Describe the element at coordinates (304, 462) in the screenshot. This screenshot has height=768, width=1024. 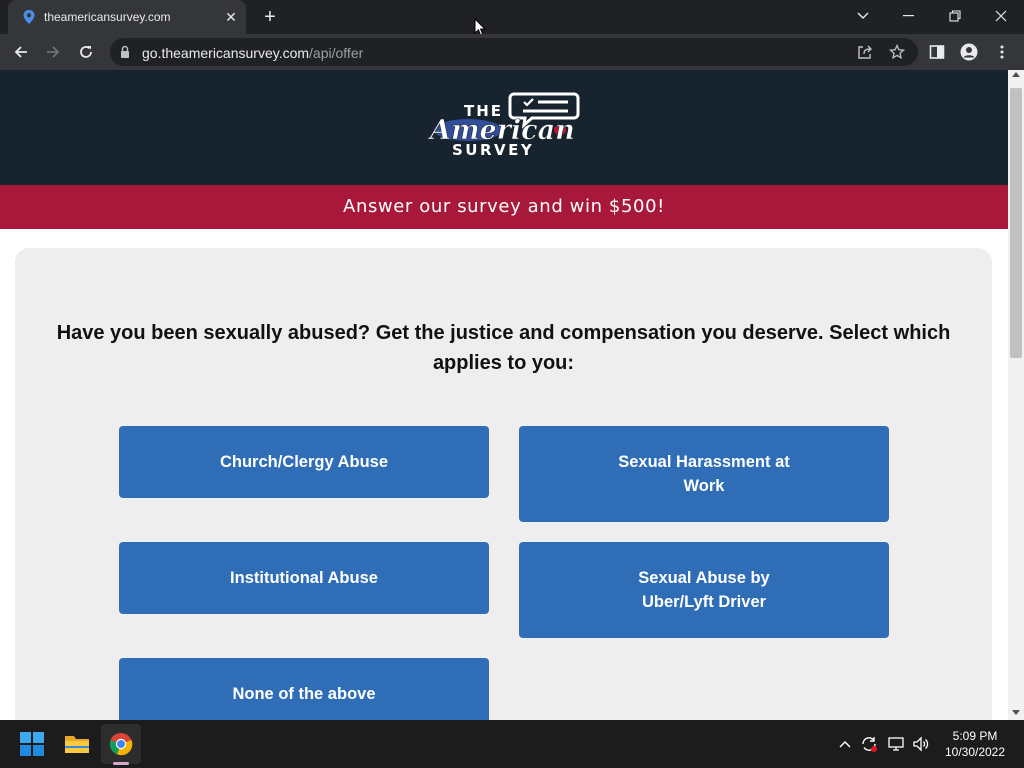
I see `option-church-clergy-abuse-button: Church/Clergy Abuse` at that location.